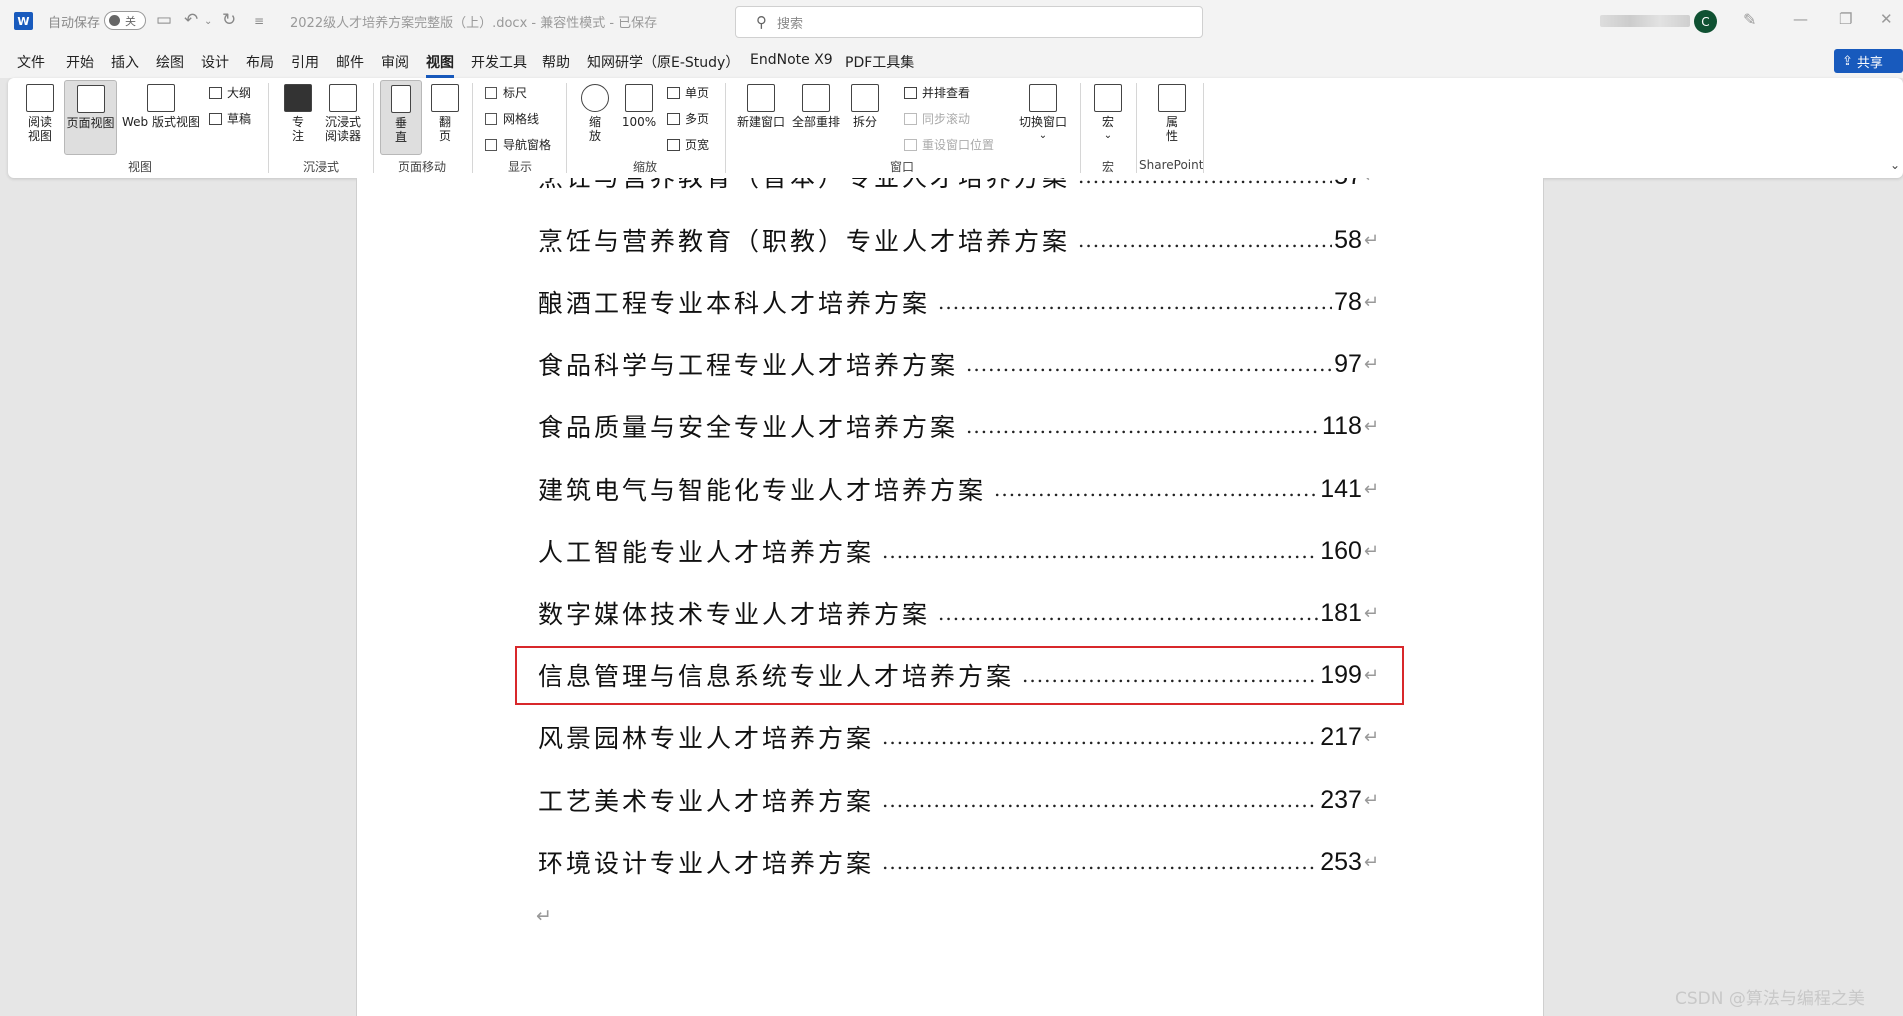 Image resolution: width=1903 pixels, height=1016 pixels. Describe the element at coordinates (1341, 799) in the screenshot. I see `toc-page: 237` at that location.